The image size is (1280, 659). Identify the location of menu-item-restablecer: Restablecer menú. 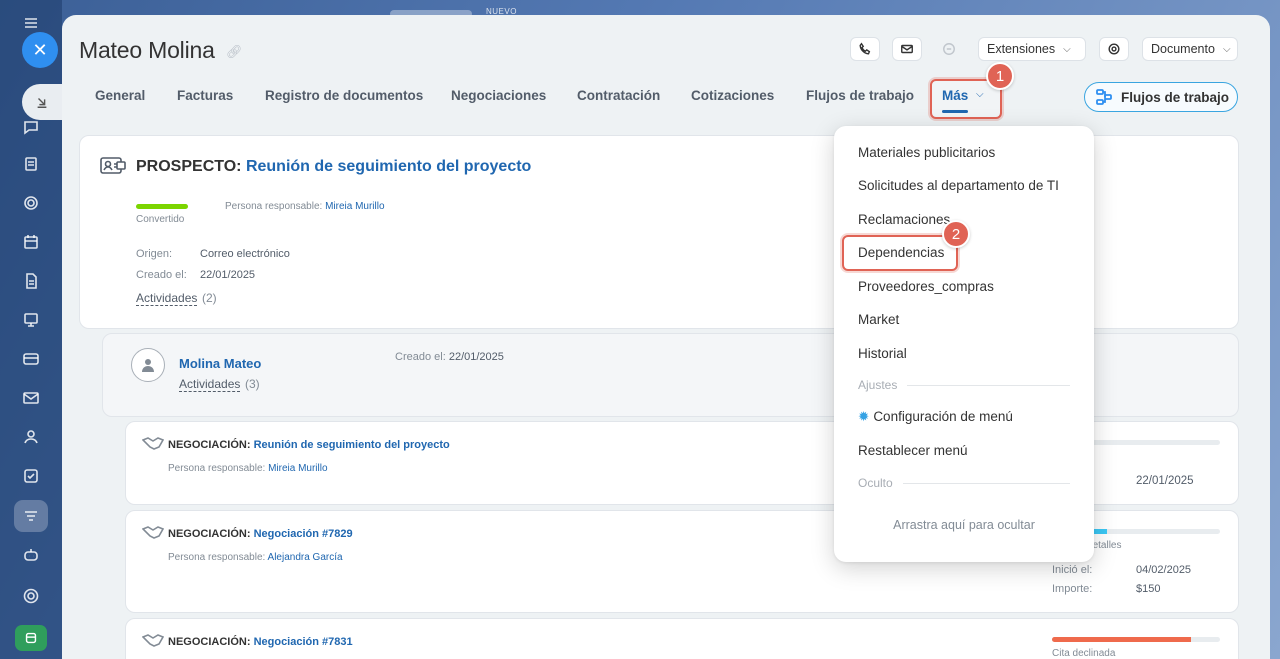
(913, 450).